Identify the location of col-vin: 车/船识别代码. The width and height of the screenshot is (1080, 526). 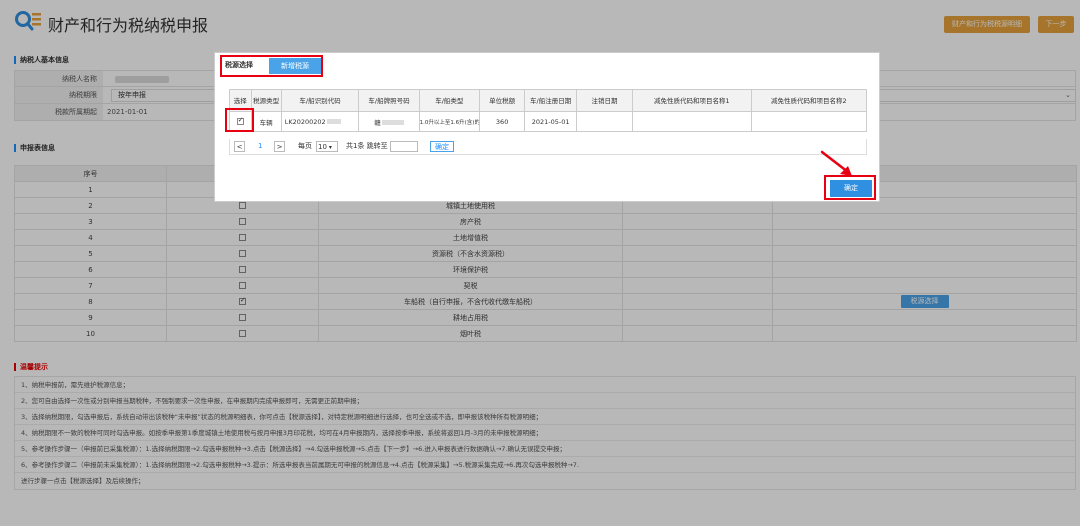
(320, 100).